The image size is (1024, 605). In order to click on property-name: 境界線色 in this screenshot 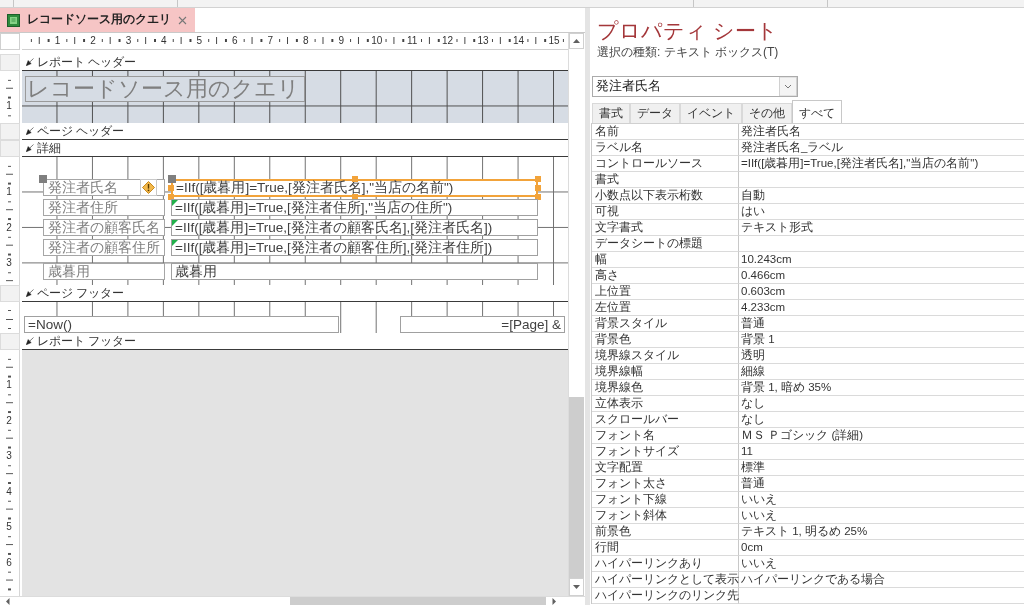, I will do `click(665, 388)`.